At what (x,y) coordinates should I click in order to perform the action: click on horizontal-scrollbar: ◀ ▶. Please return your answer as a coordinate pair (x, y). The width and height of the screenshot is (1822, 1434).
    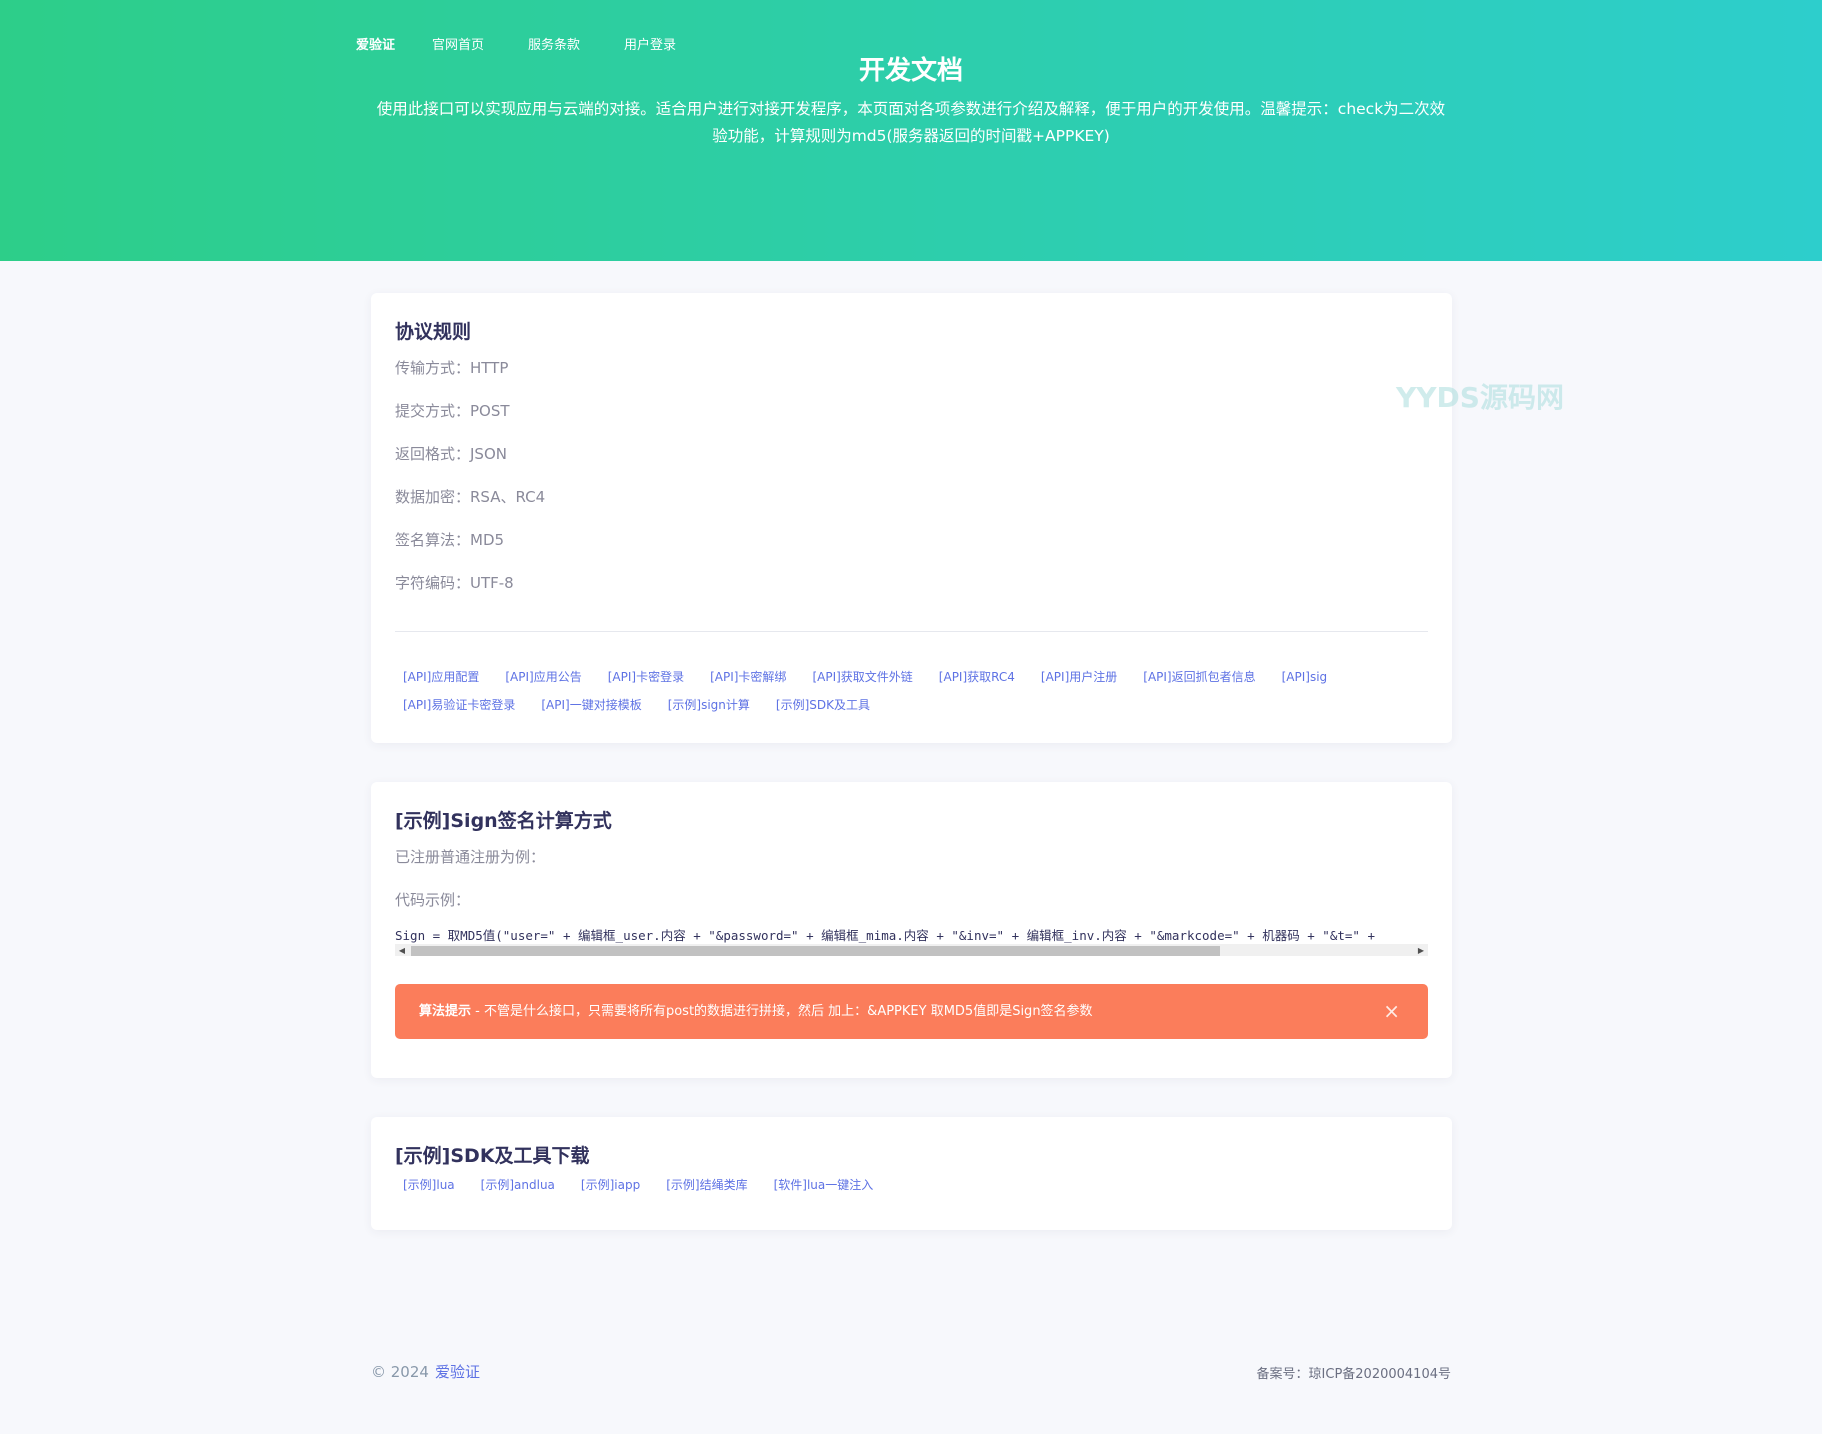
    Looking at the image, I should click on (911, 950).